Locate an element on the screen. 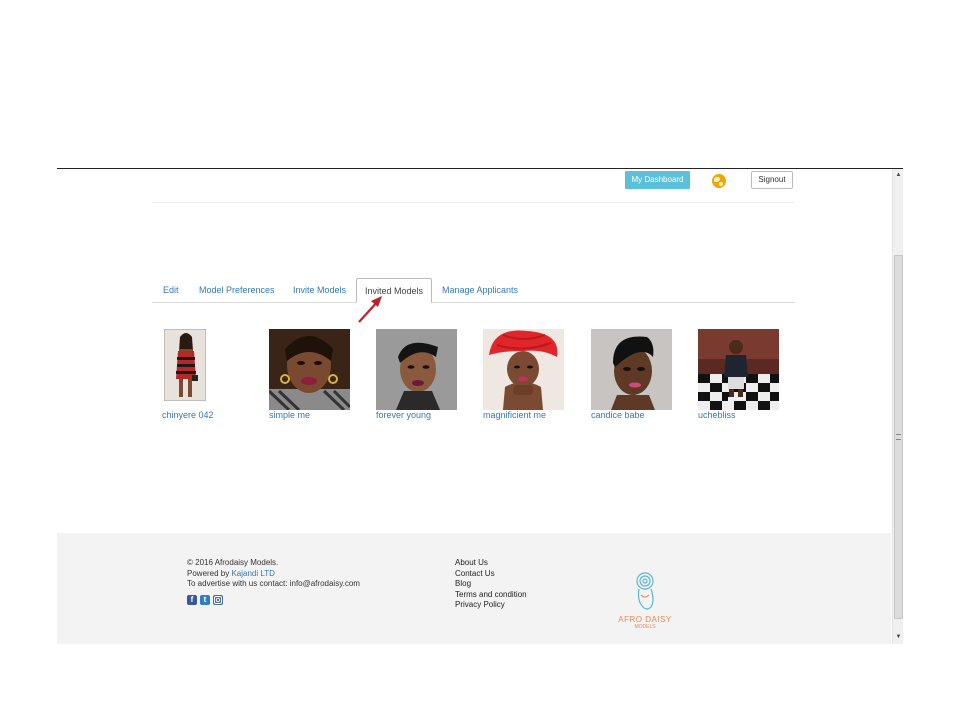  globe-icon is located at coordinates (719, 181).